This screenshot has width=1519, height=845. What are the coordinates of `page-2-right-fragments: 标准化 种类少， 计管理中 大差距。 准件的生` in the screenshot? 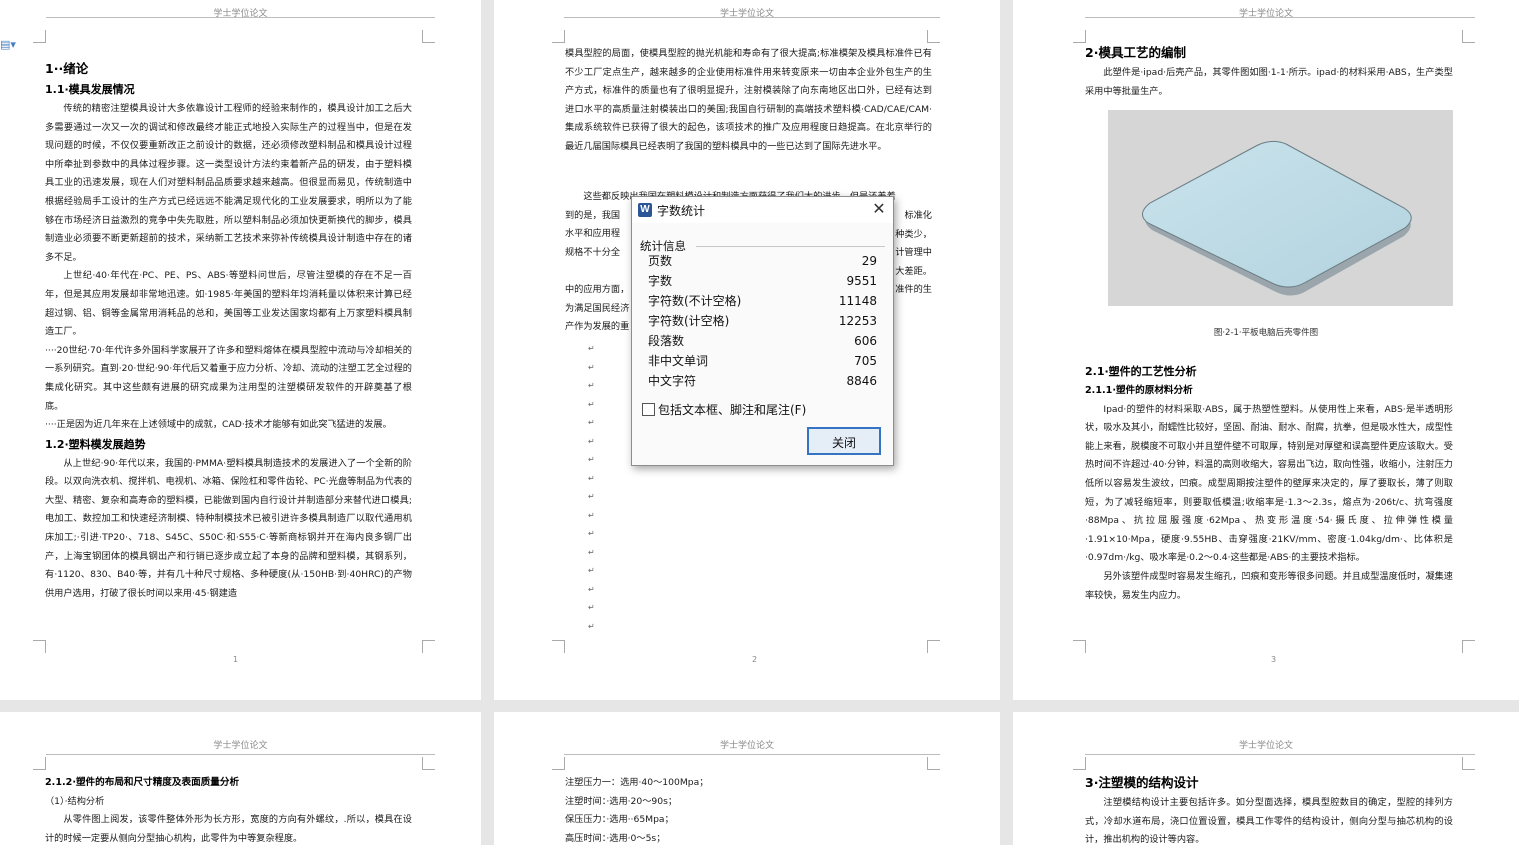 It's located at (912, 253).